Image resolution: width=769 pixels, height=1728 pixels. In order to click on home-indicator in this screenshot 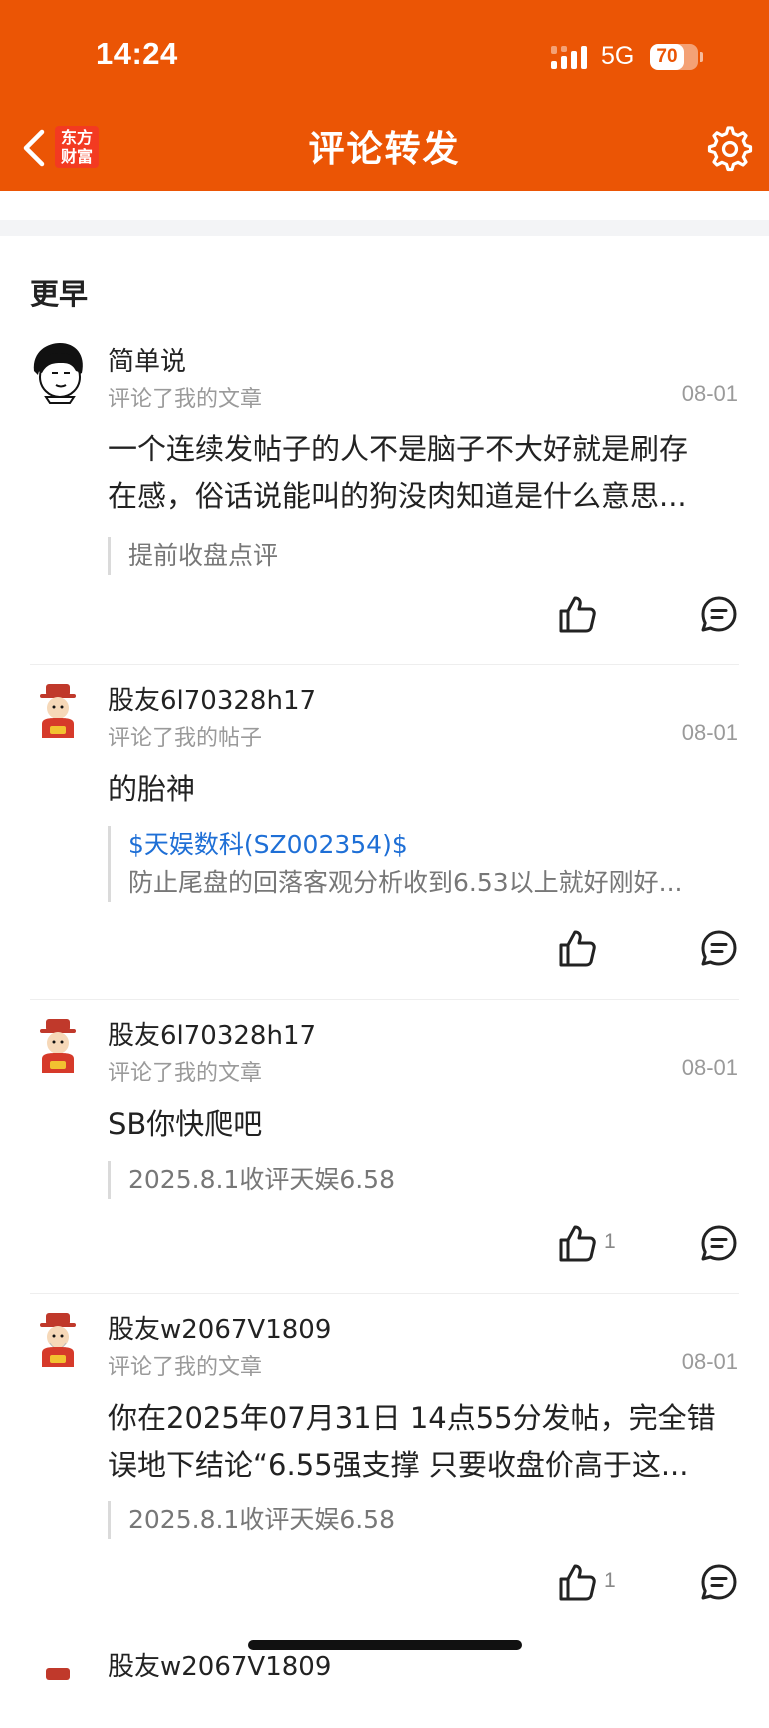, I will do `click(385, 1645)`.